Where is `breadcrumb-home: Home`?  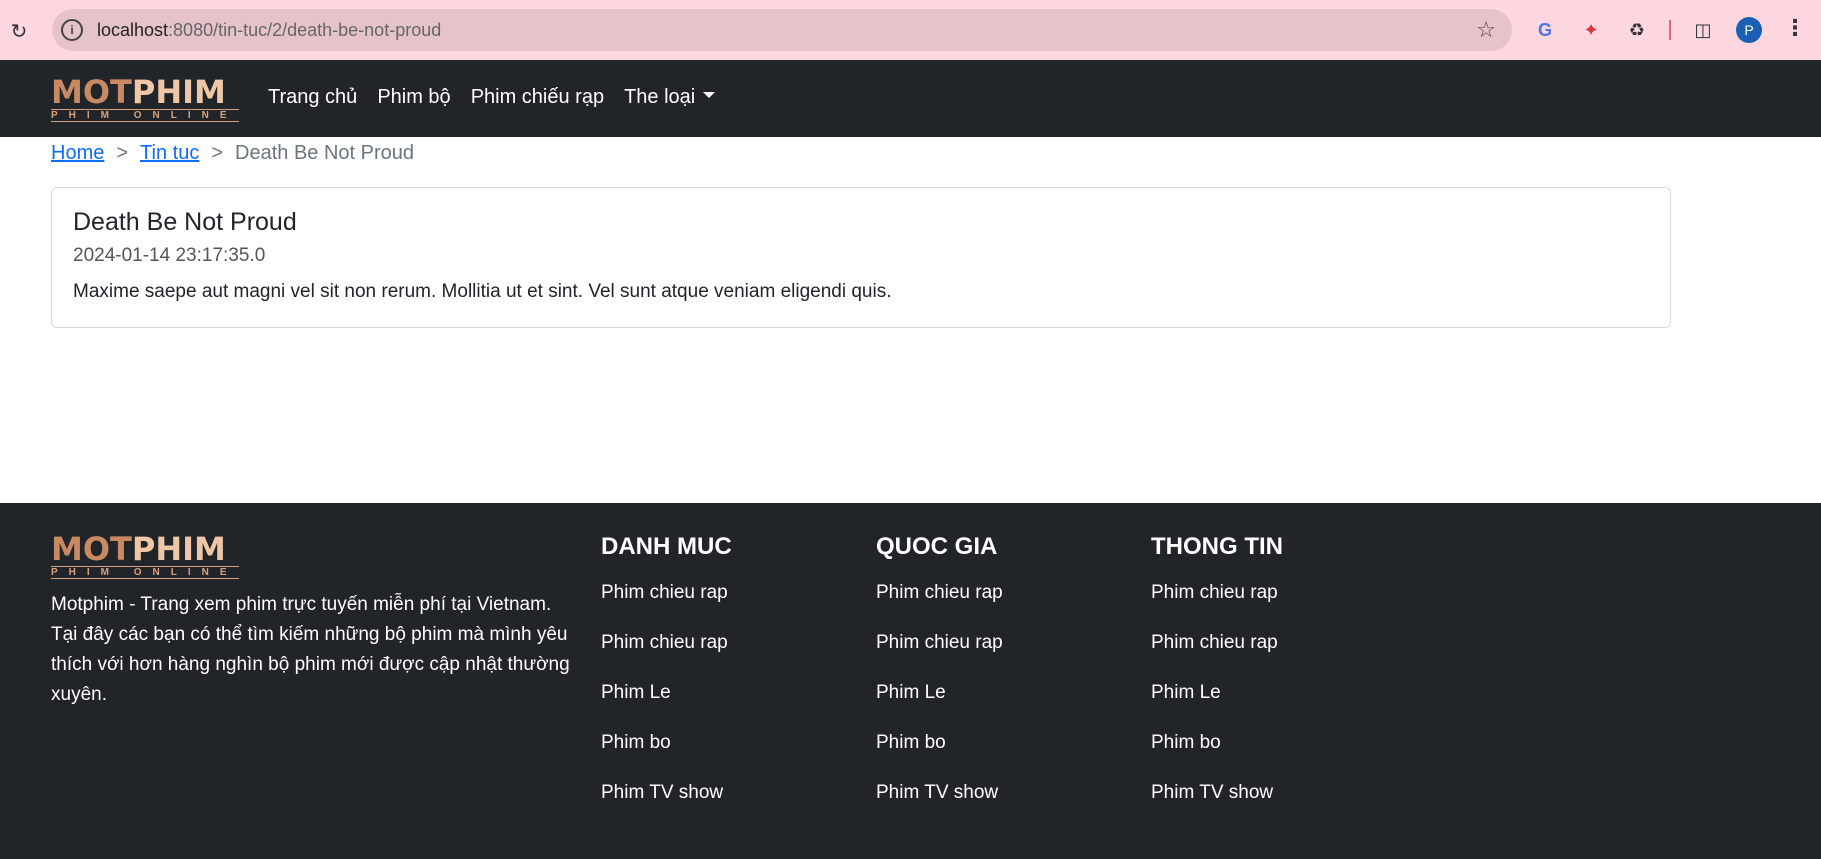 breadcrumb-home: Home is located at coordinates (77, 153).